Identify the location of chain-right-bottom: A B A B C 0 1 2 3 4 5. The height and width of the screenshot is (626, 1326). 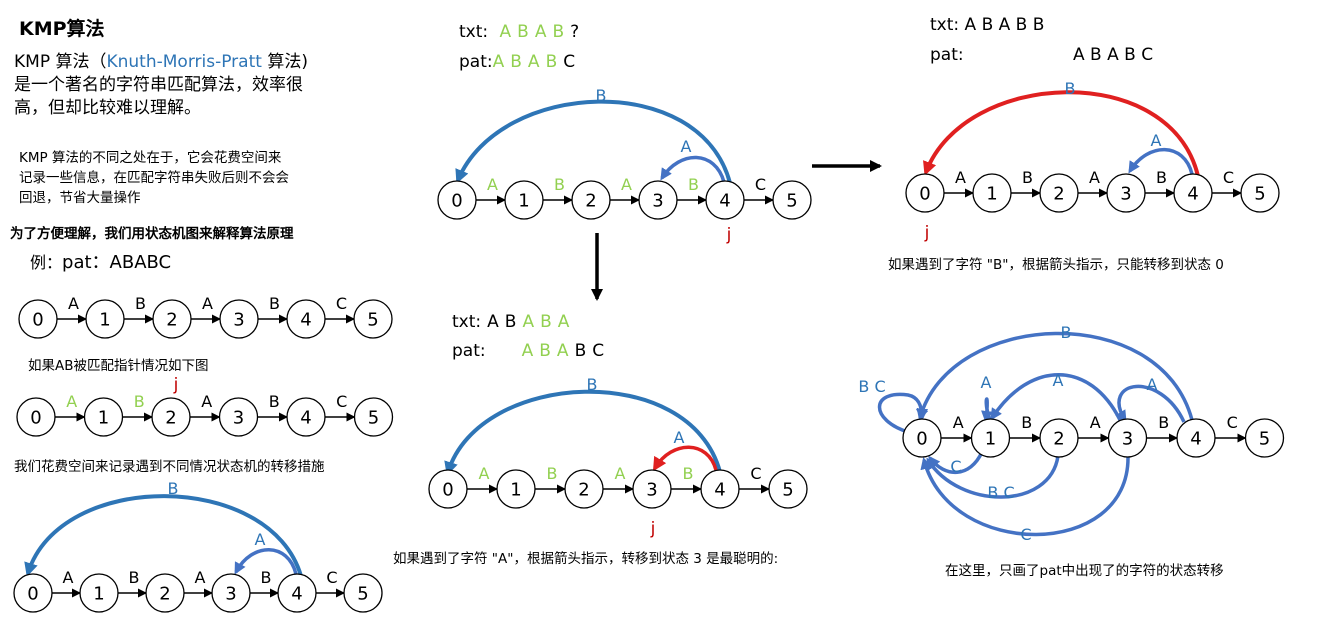
(1093, 435).